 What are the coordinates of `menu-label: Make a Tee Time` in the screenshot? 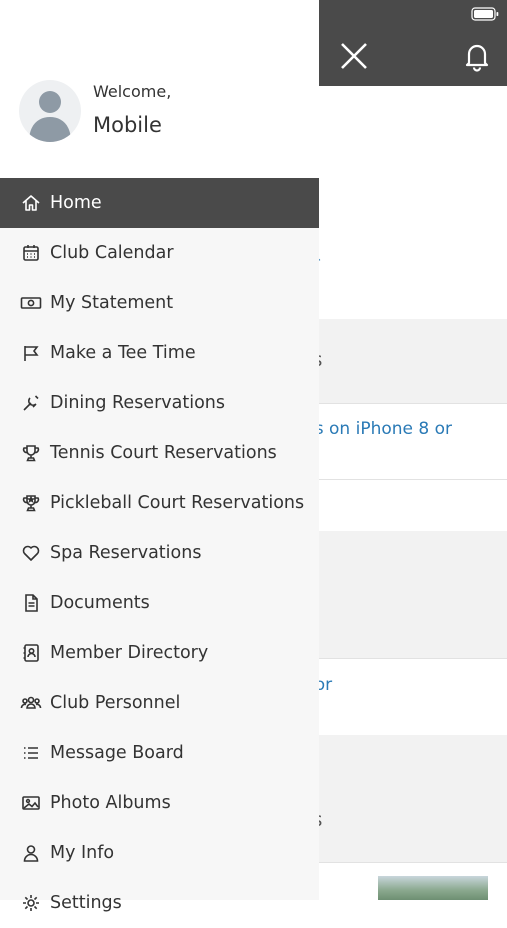 It's located at (123, 353).